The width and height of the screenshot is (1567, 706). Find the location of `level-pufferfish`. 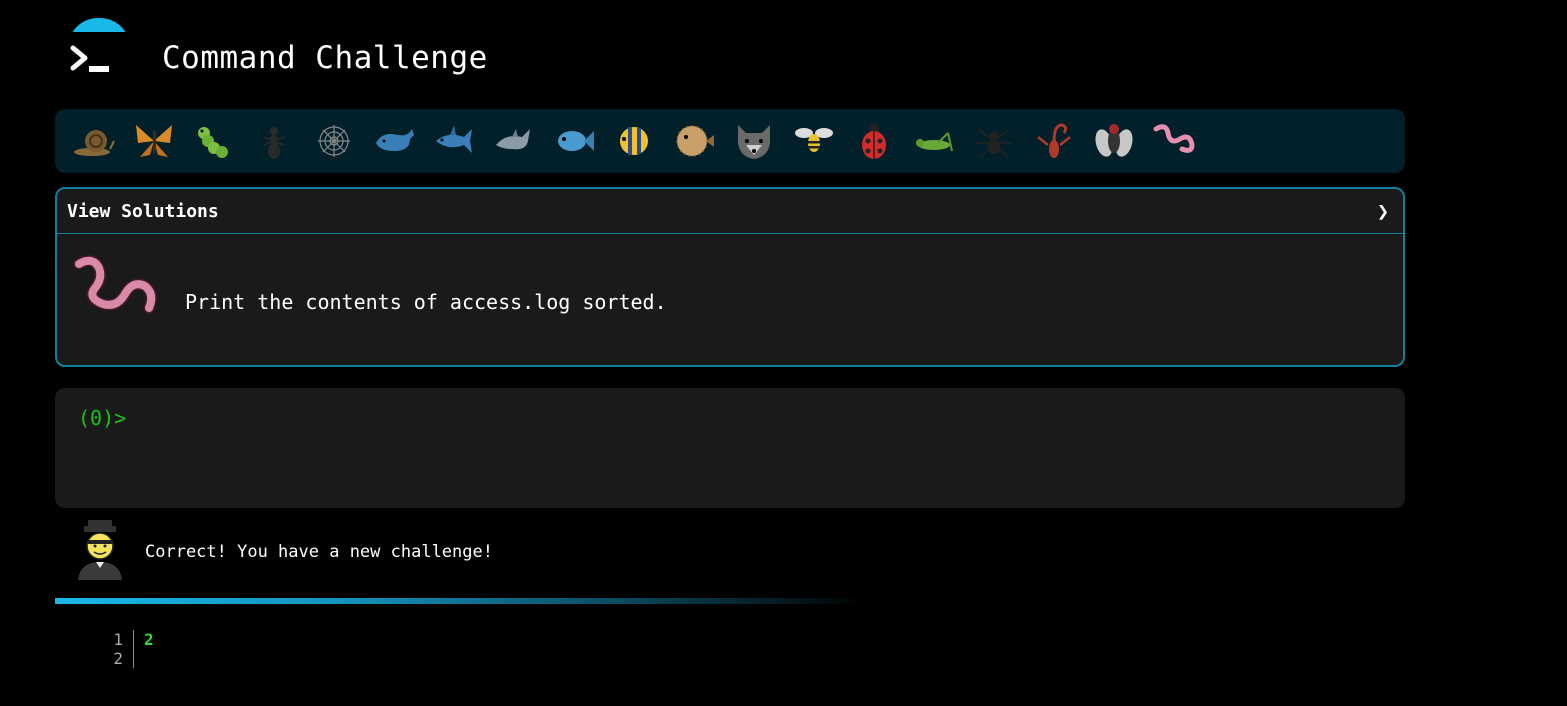

level-pufferfish is located at coordinates (694, 141).